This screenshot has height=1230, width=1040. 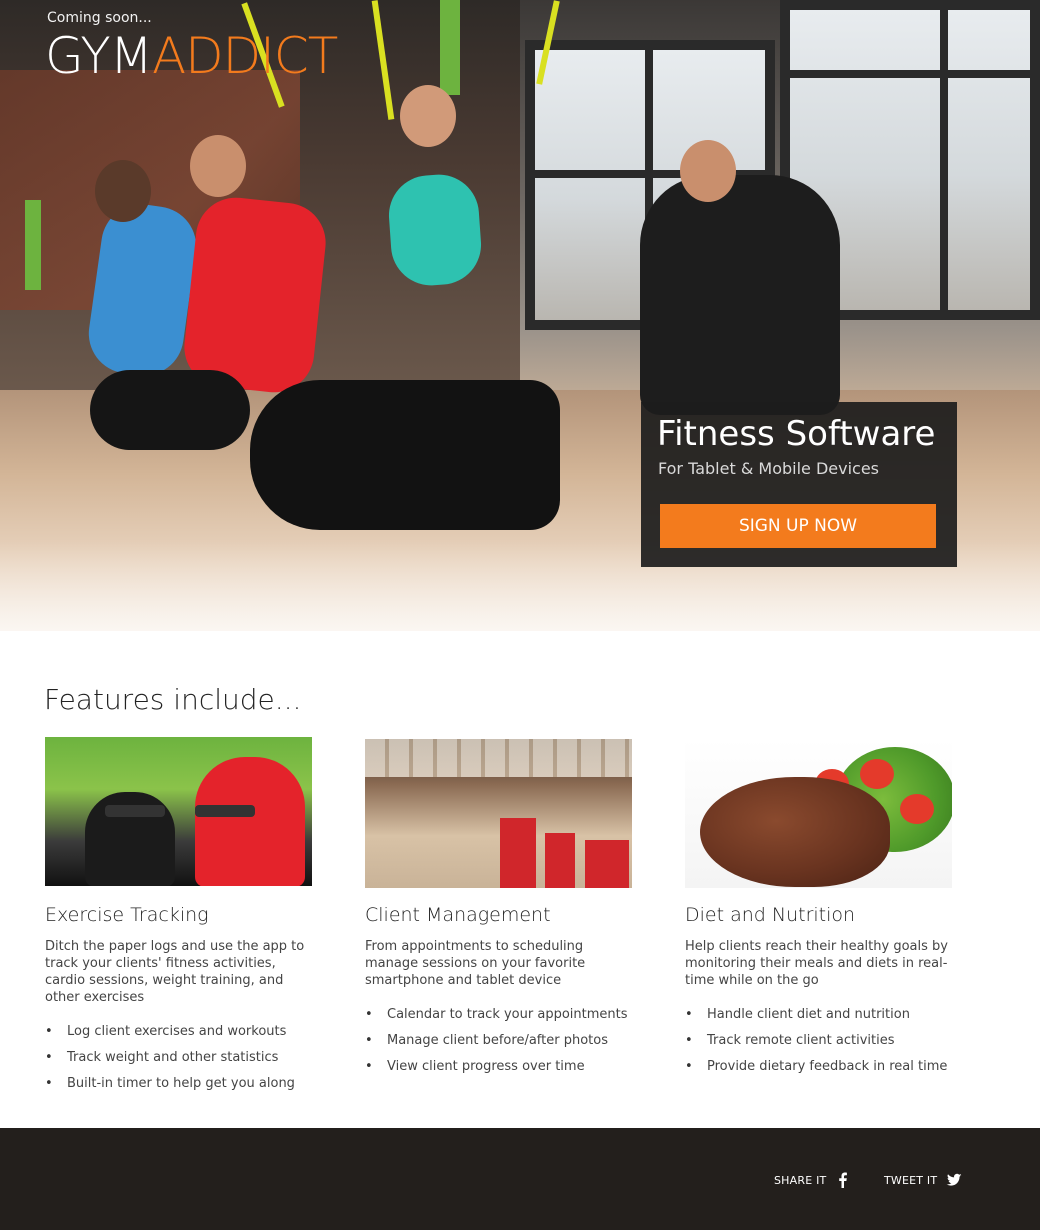 I want to click on feature-title: Diet and Nutrition, so click(x=770, y=915).